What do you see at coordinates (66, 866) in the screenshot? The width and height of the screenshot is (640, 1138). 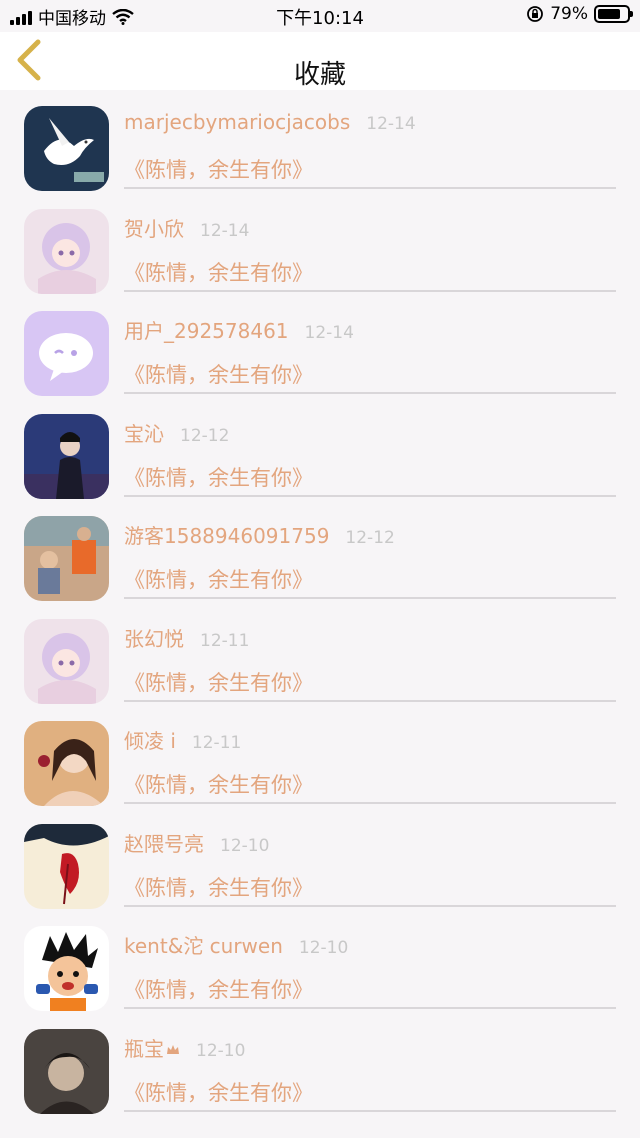 I see `ink-art-avatar` at bounding box center [66, 866].